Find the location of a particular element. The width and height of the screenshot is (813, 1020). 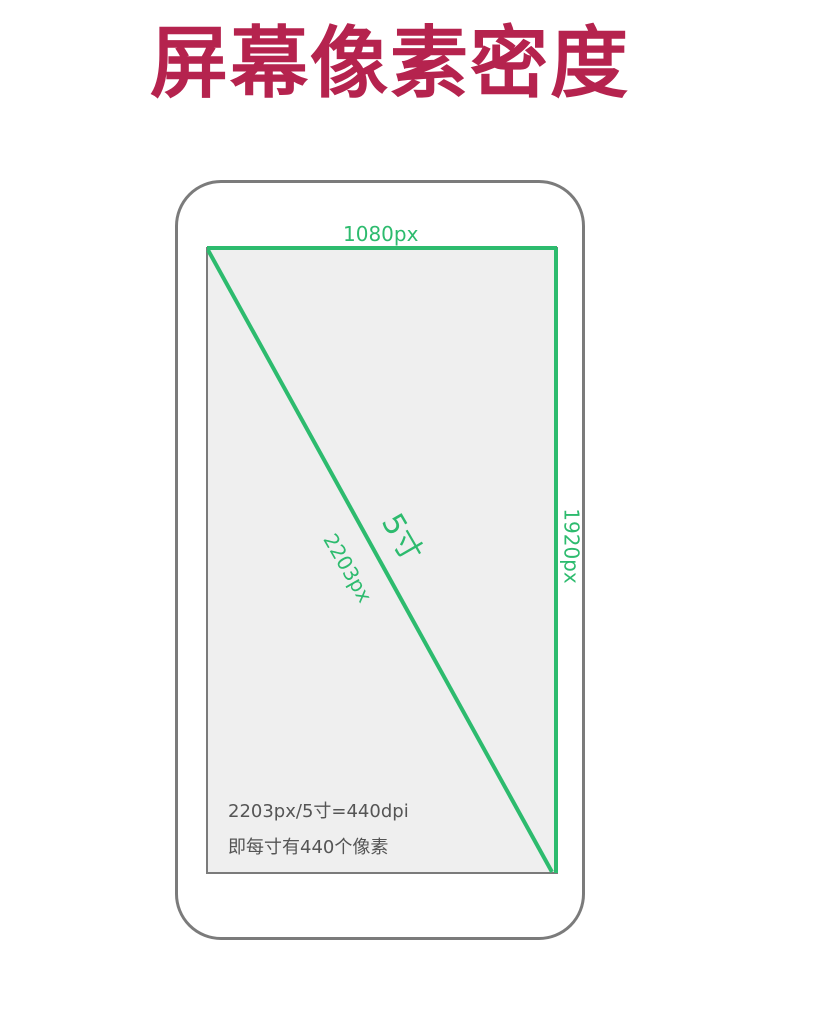

dpi-formula: 2203px/5寸=440dpi is located at coordinates (318, 811).